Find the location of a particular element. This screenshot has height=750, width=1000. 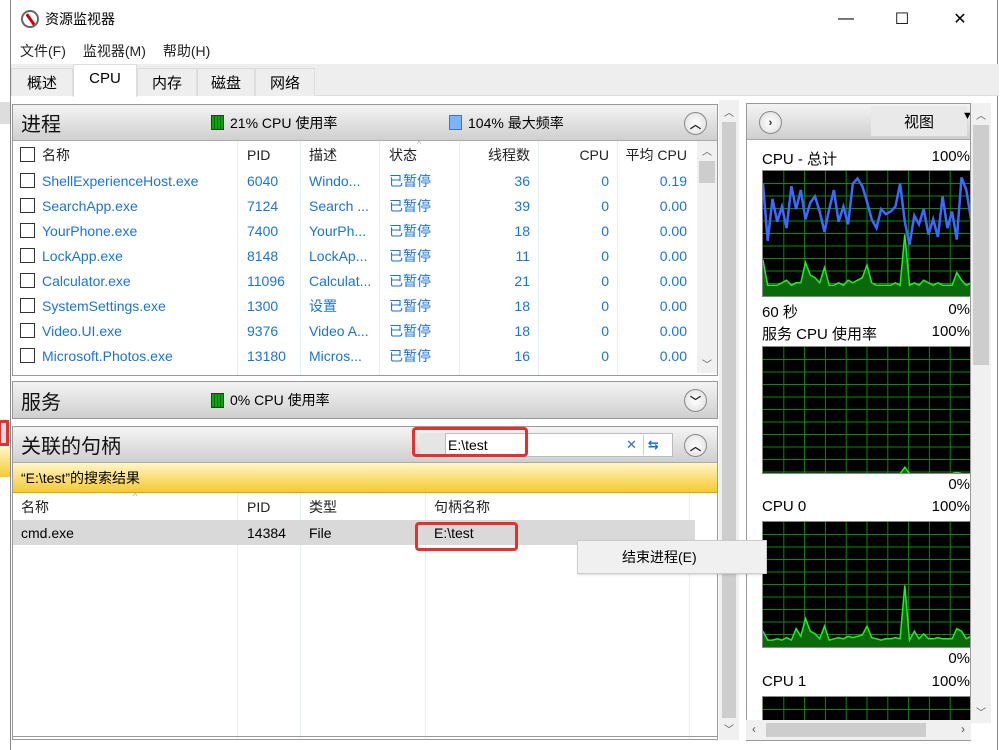

table-row: Video.UI.exe 9376 Video A... 已暂停 18 0 0.00 is located at coordinates (365, 330).